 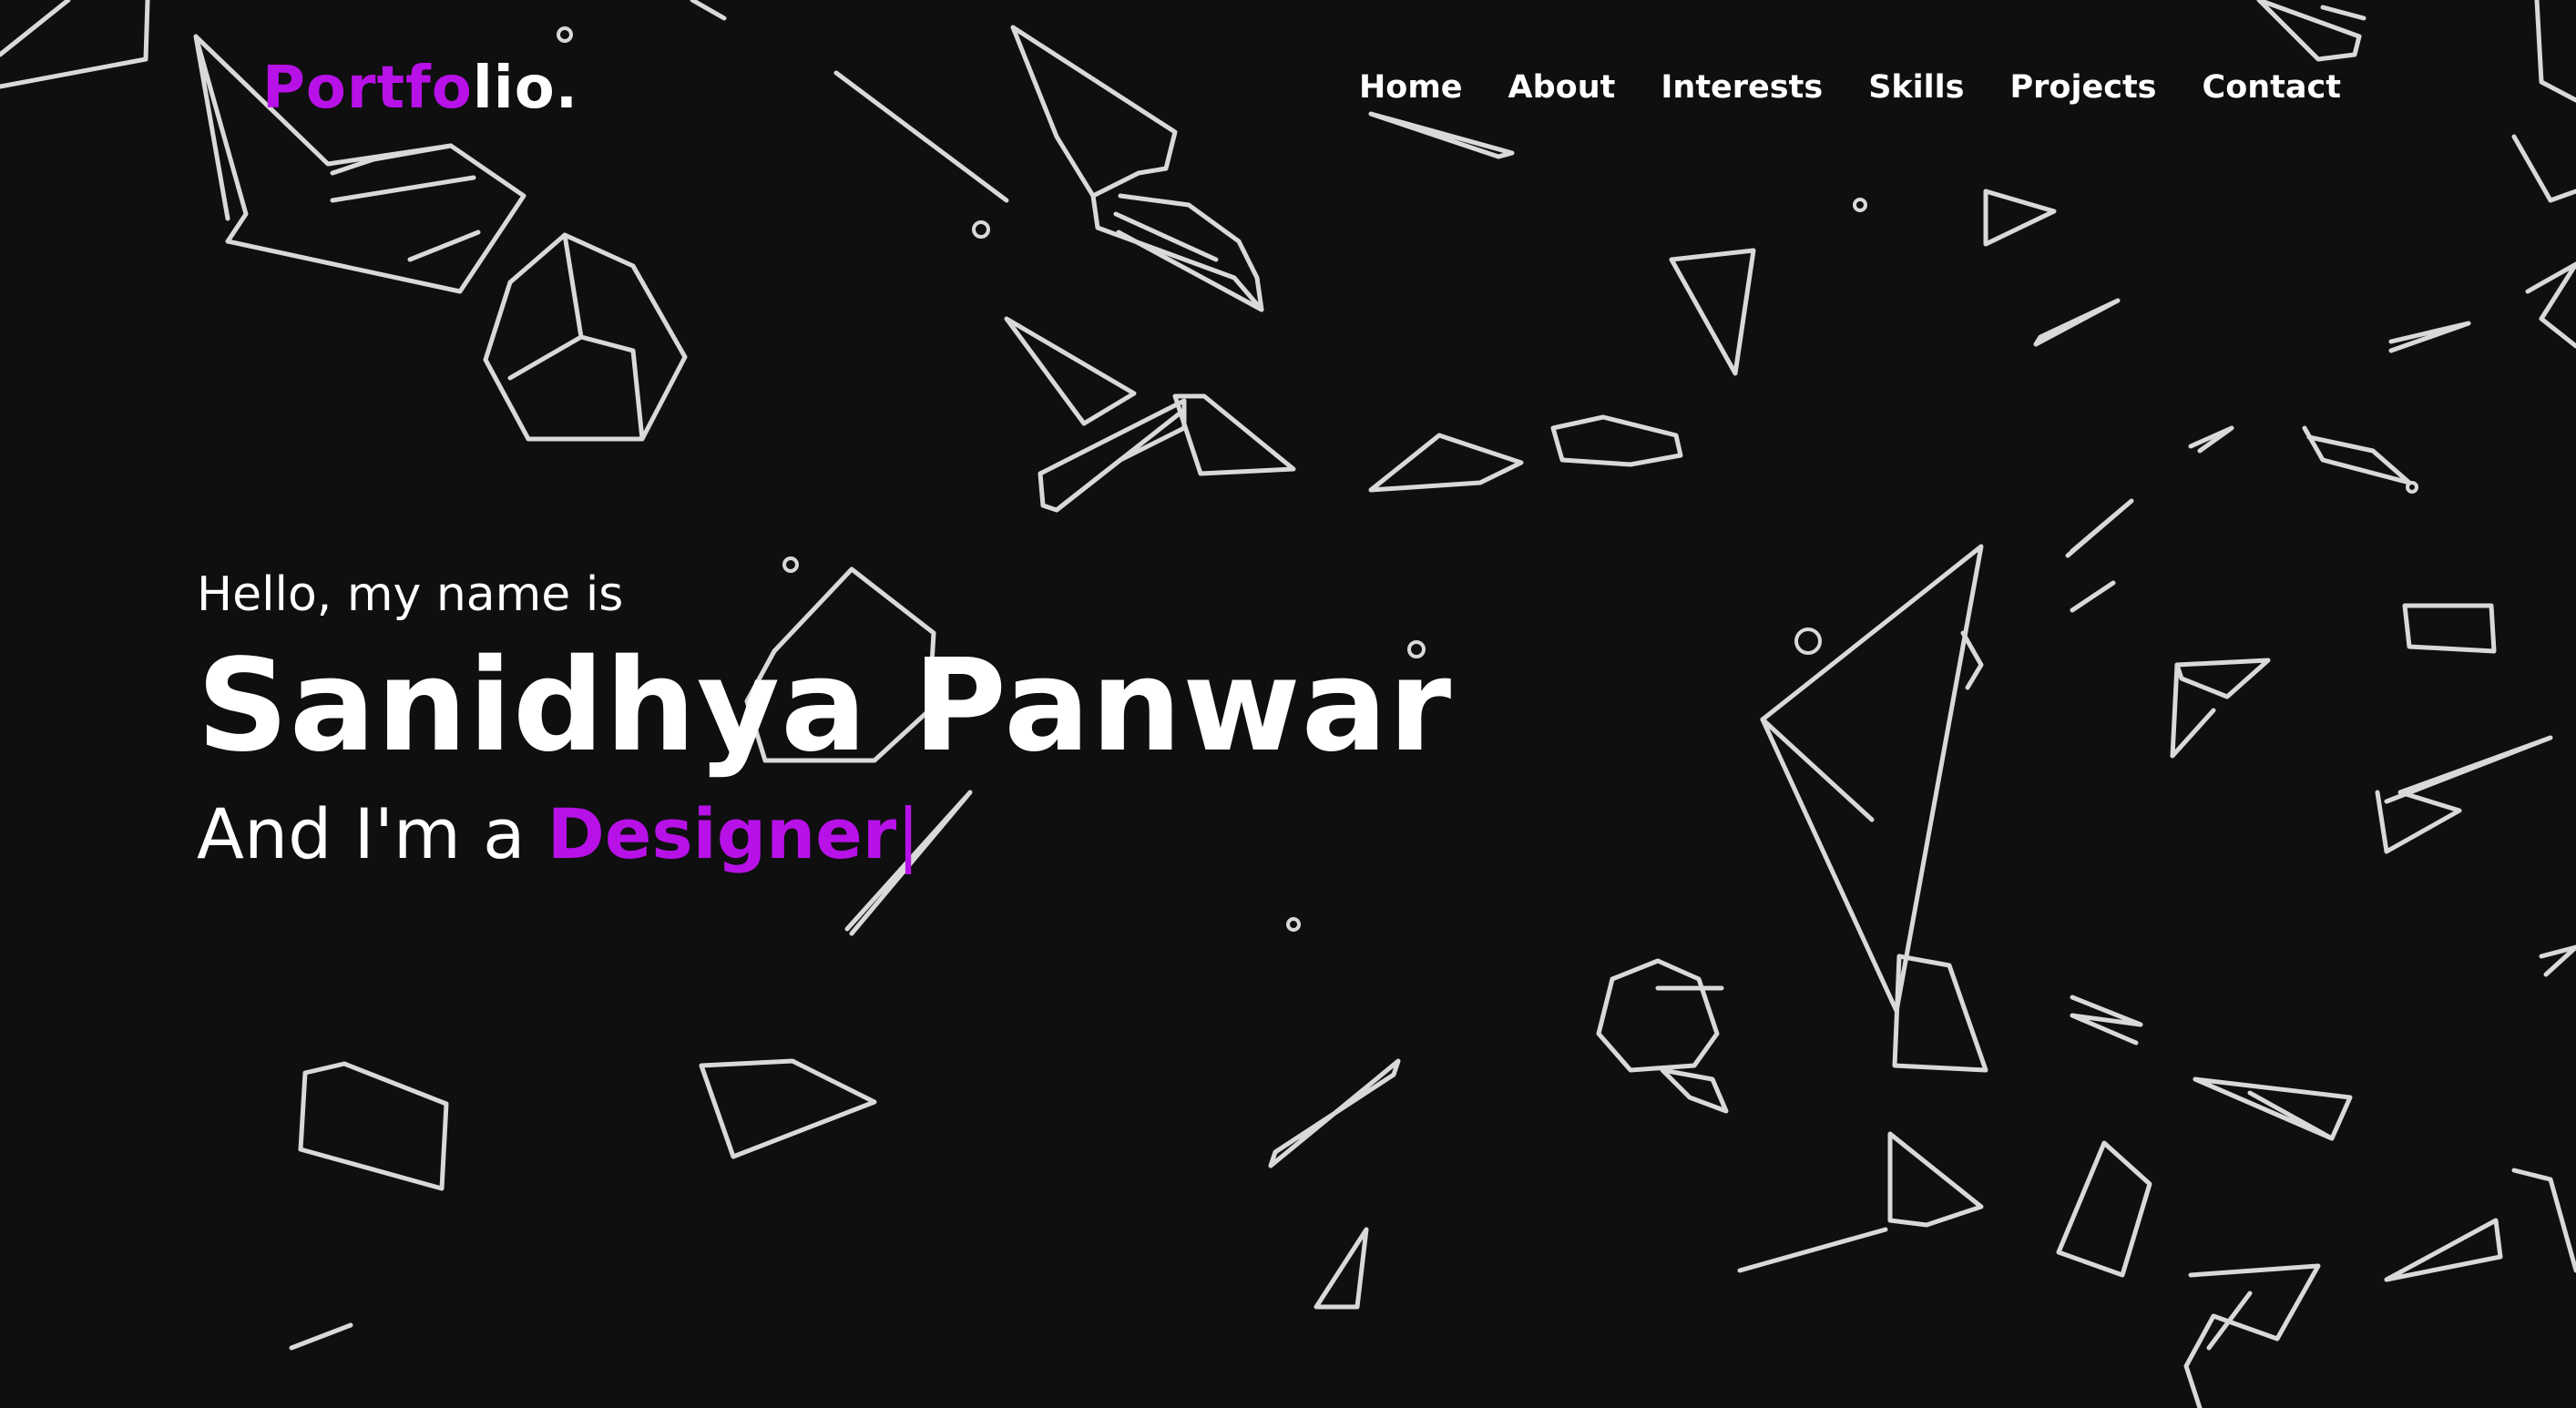 I want to click on nav-link-projects: Projects, so click(x=2083, y=87).